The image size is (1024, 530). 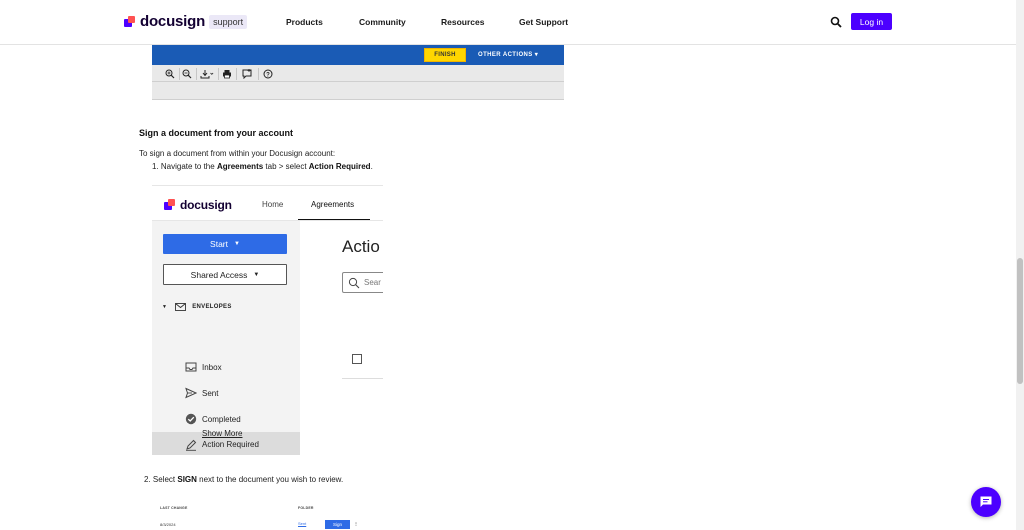 What do you see at coordinates (219, 244) in the screenshot?
I see `start-label: Start` at bounding box center [219, 244].